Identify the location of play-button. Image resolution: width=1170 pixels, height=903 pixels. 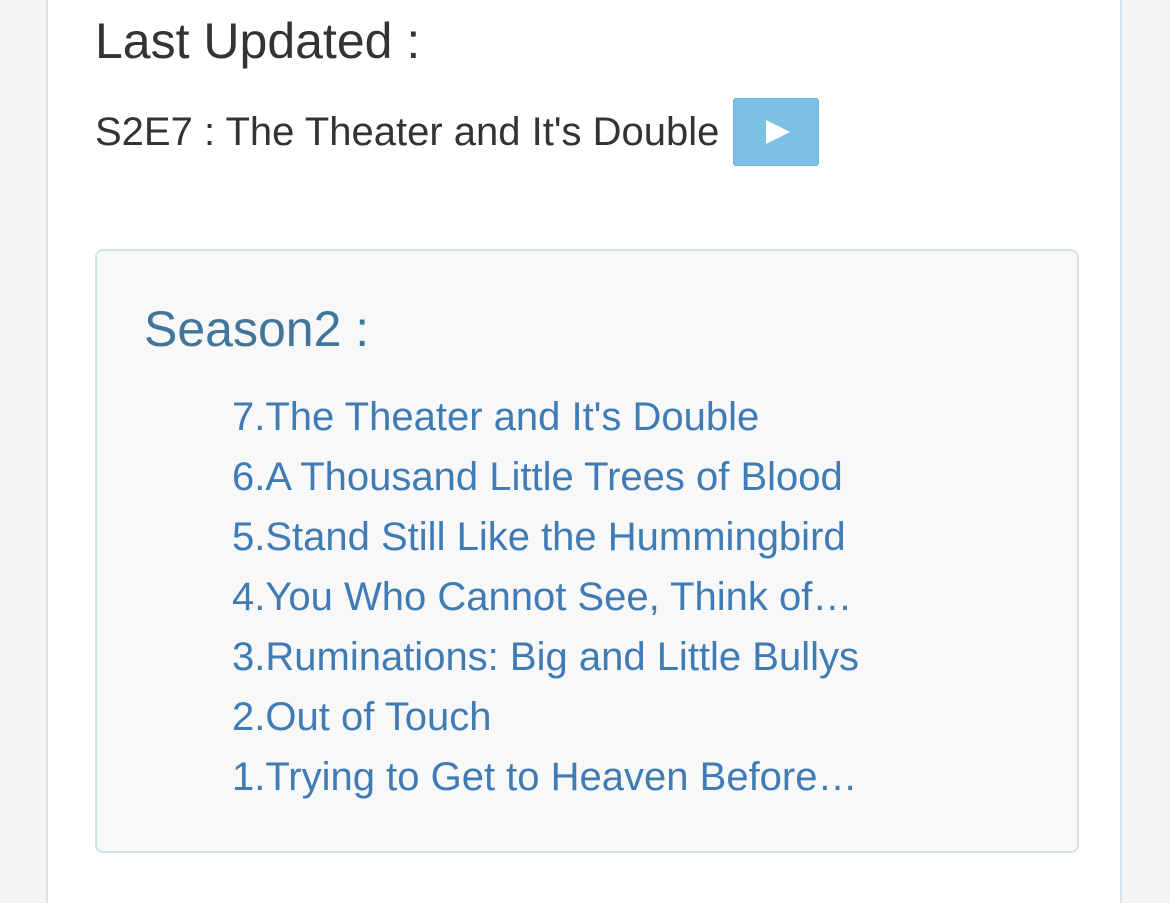
(776, 132).